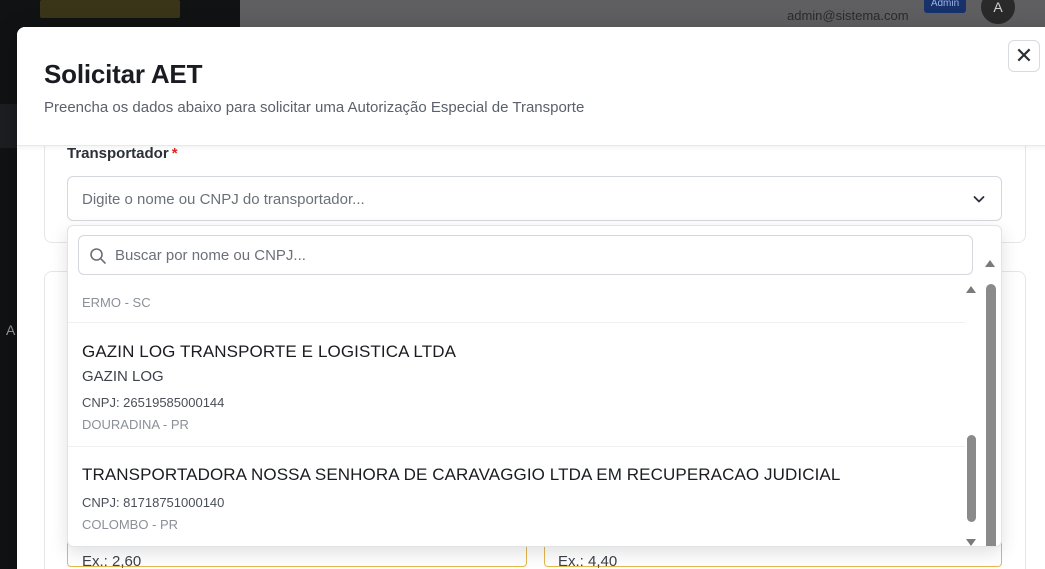 The height and width of the screenshot is (569, 1045). What do you see at coordinates (135, 424) in the screenshot?
I see `option-location: DOURADINA - PR` at bounding box center [135, 424].